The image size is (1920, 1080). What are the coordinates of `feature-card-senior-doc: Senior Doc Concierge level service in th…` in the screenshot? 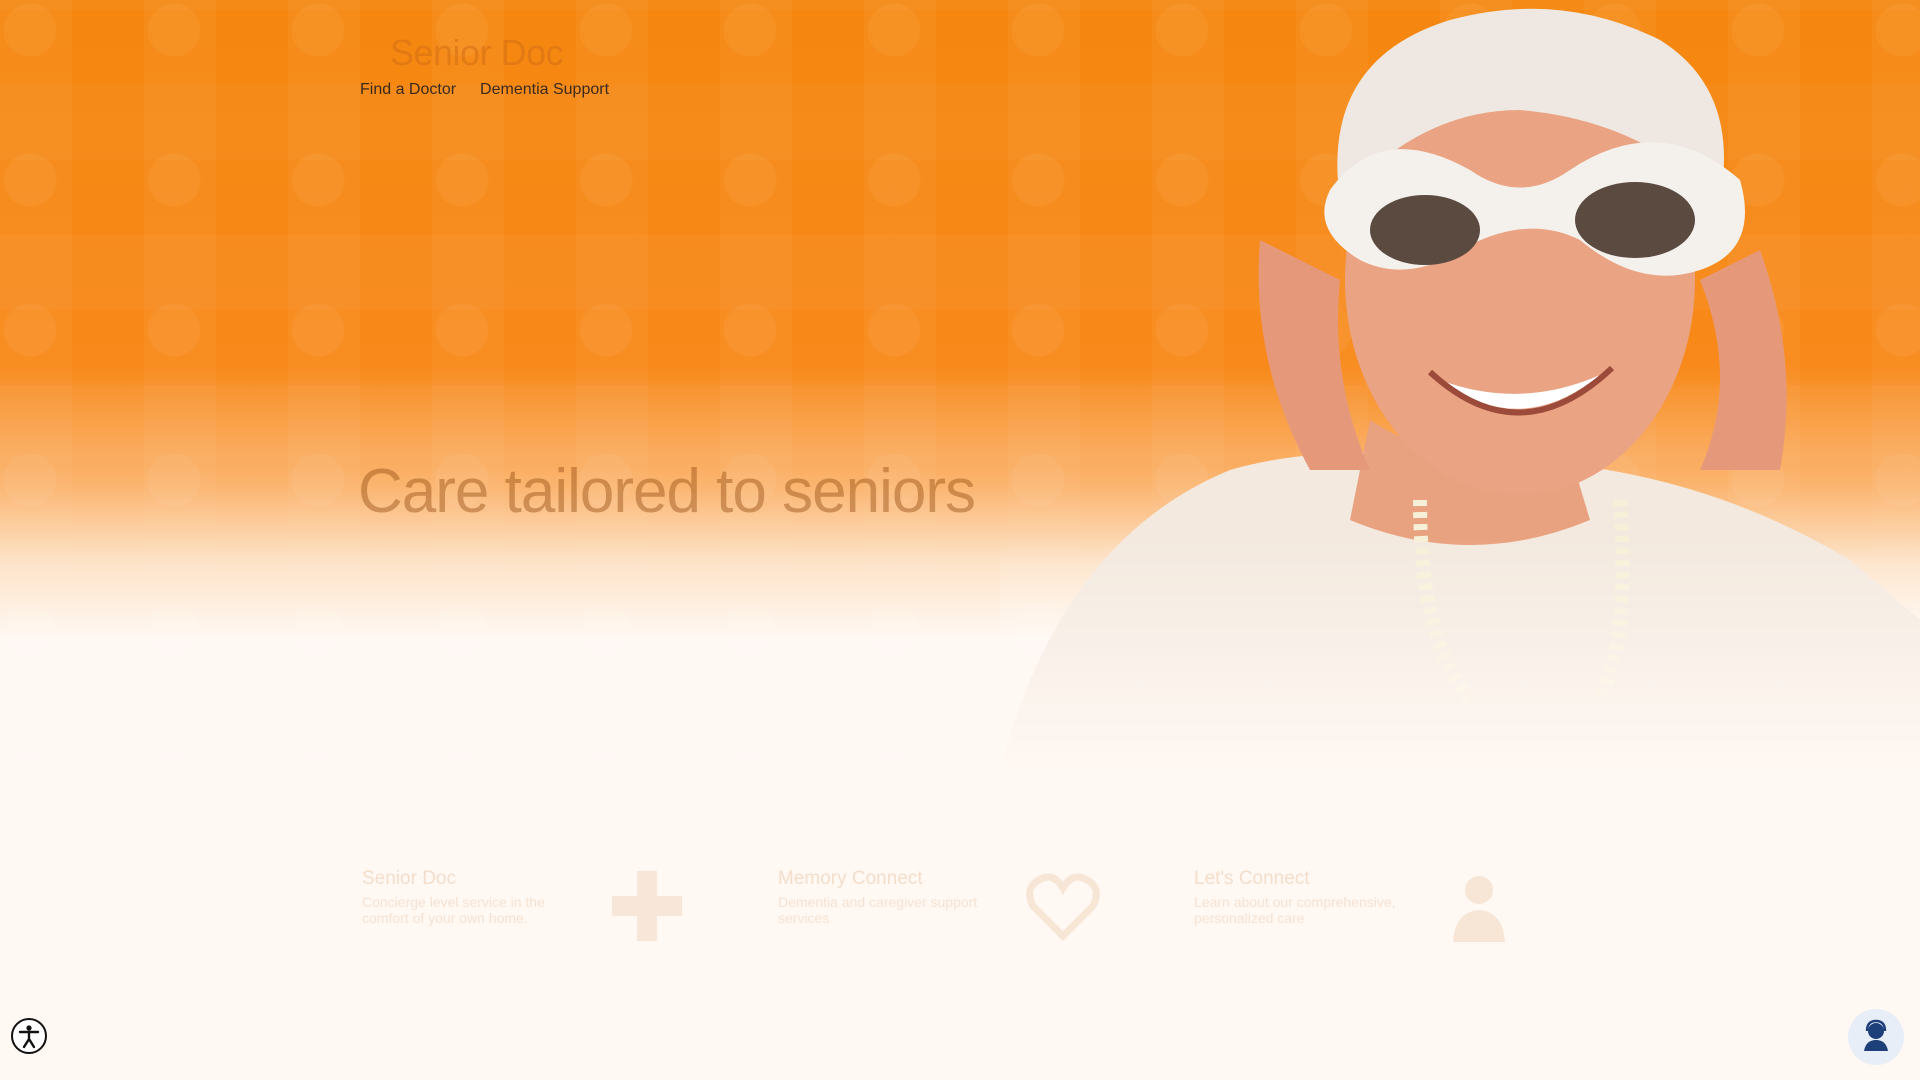 It's located at (527, 911).